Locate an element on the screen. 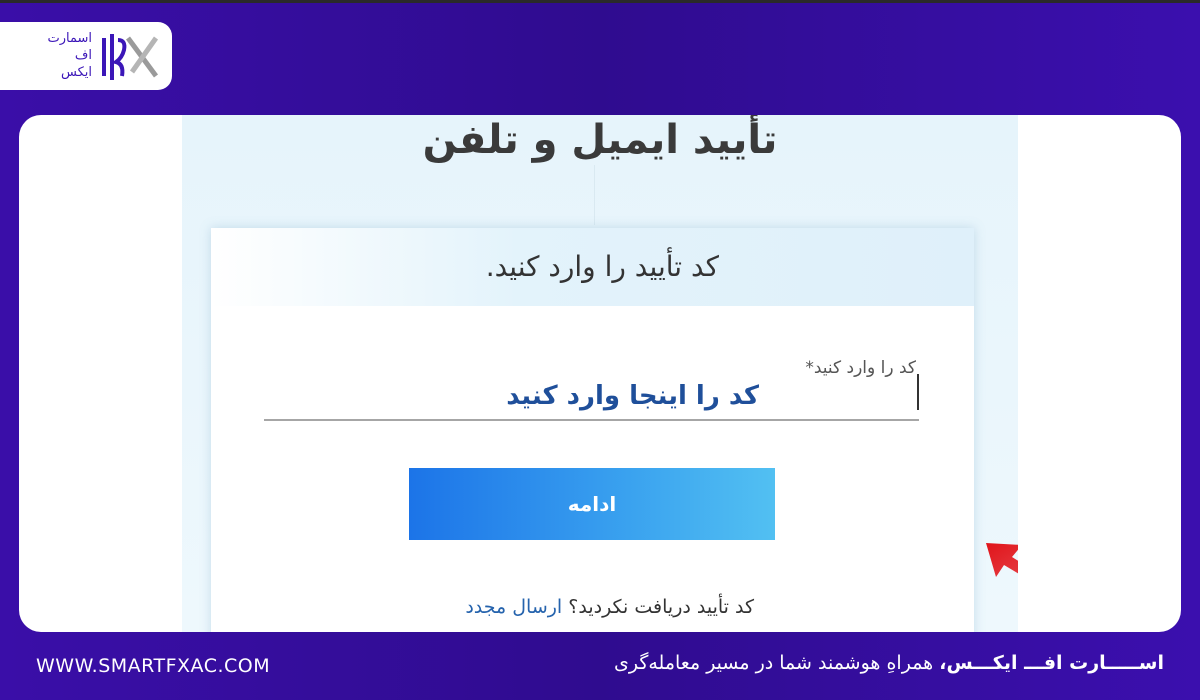  page-title: تأیید ایمیل و تلفن is located at coordinates (600, 140).